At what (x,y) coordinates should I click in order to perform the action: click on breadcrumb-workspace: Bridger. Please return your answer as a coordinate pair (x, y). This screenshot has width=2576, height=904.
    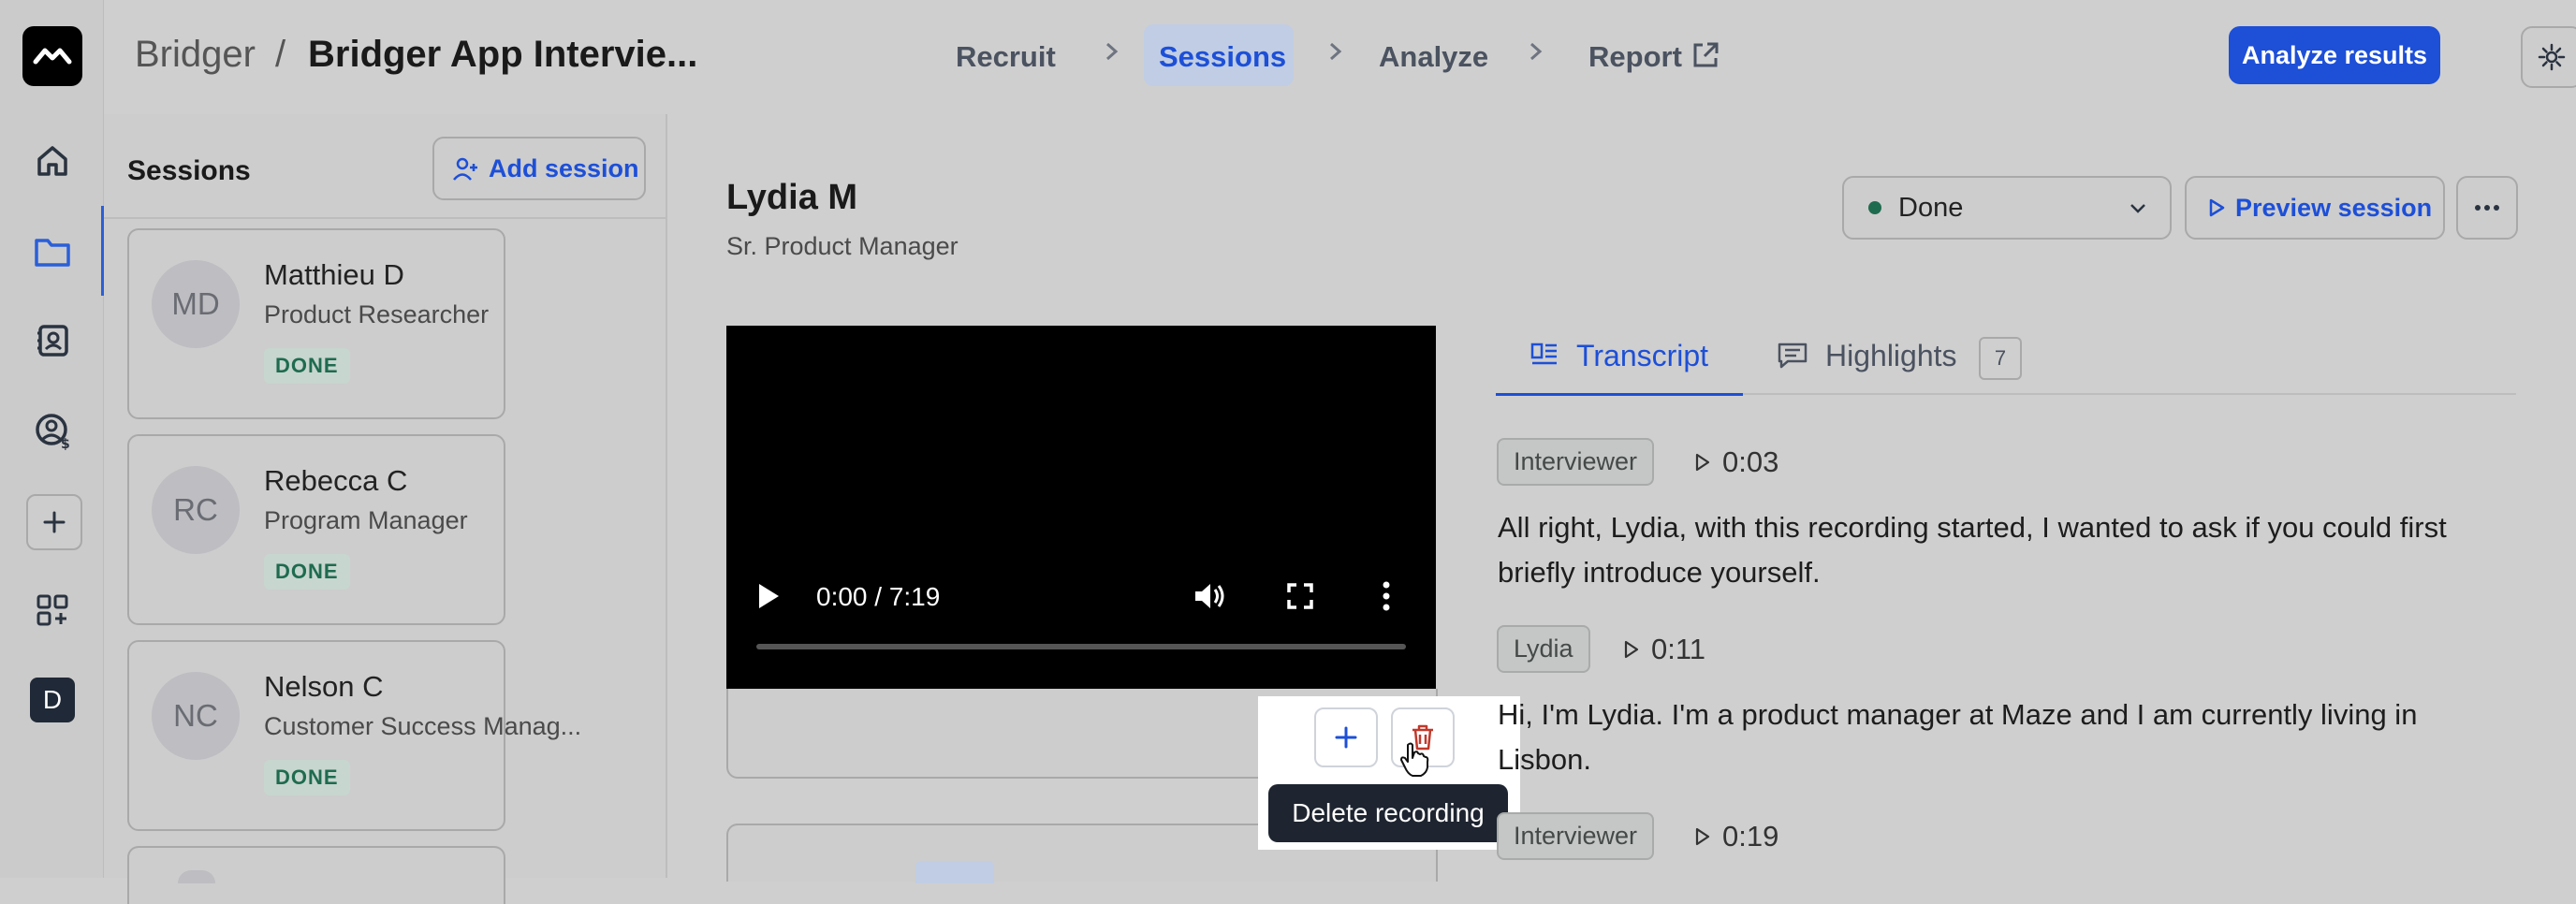
    Looking at the image, I should click on (195, 55).